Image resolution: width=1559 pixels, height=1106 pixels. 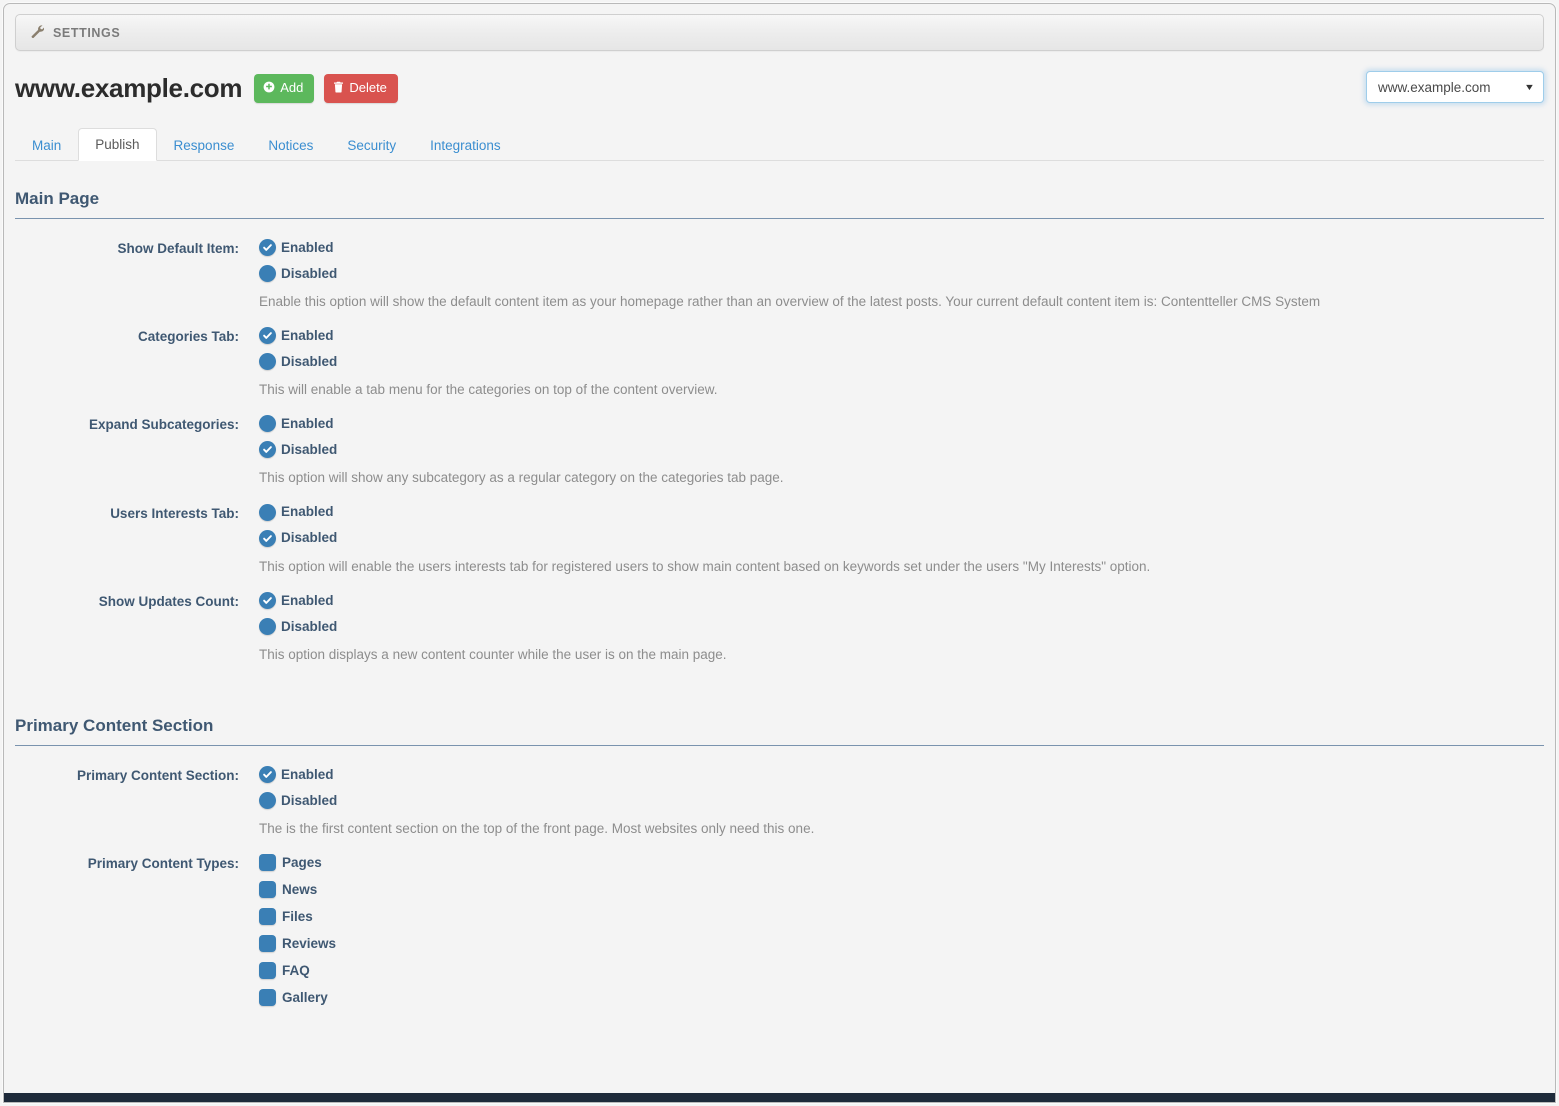 What do you see at coordinates (368, 87) in the screenshot?
I see `delete-button-label: Delete` at bounding box center [368, 87].